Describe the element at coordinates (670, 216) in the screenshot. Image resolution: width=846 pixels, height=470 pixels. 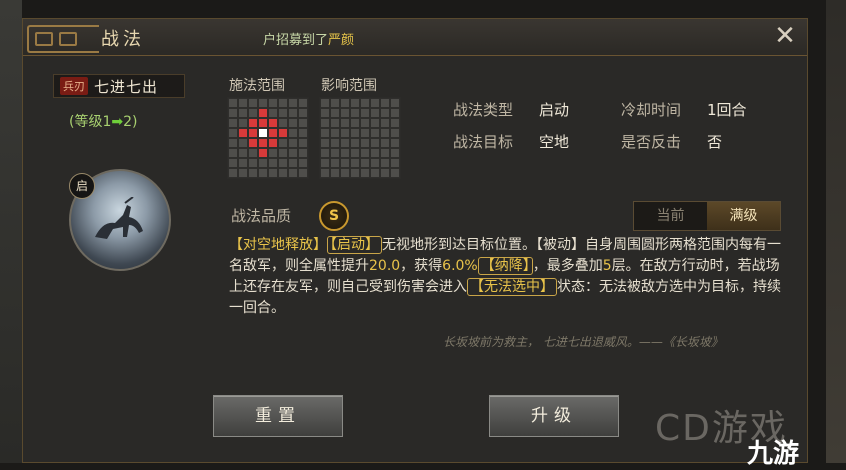
I see `tab-current: 当前` at that location.